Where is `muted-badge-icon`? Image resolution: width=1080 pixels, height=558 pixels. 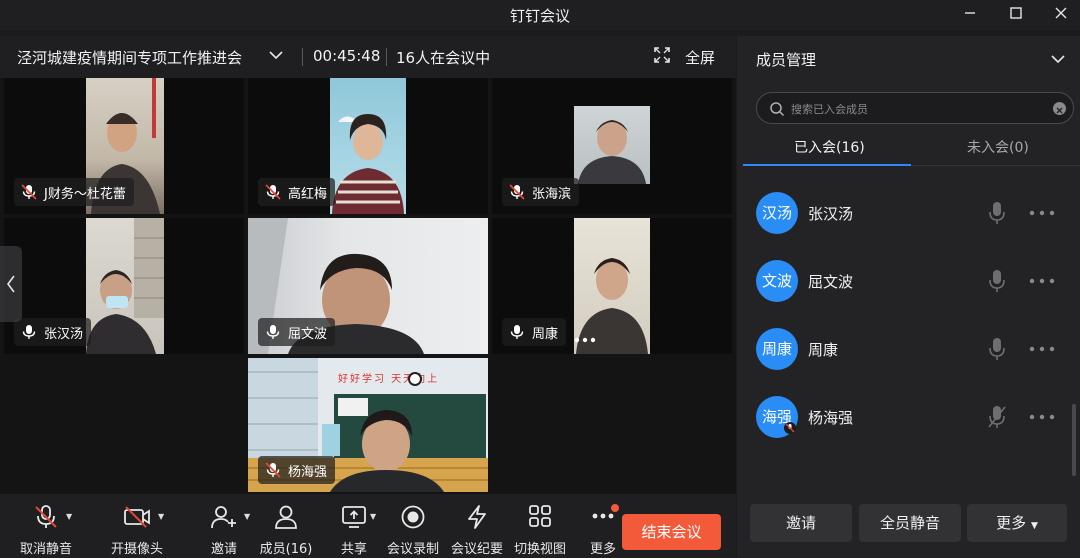 muted-badge-icon is located at coordinates (790, 428).